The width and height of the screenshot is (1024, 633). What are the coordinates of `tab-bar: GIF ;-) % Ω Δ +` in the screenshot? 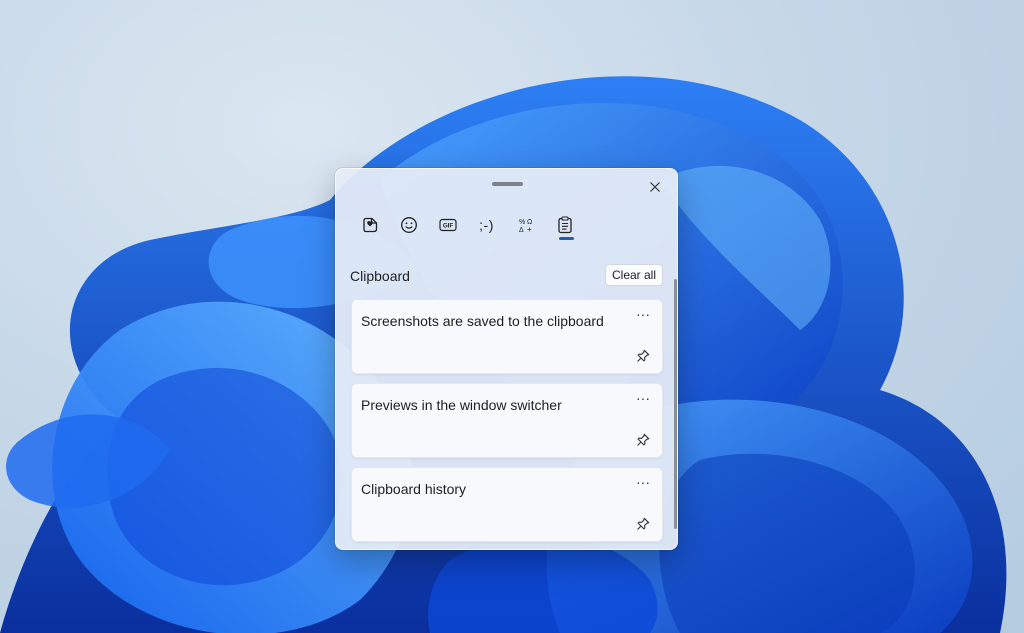 It's located at (467, 225).